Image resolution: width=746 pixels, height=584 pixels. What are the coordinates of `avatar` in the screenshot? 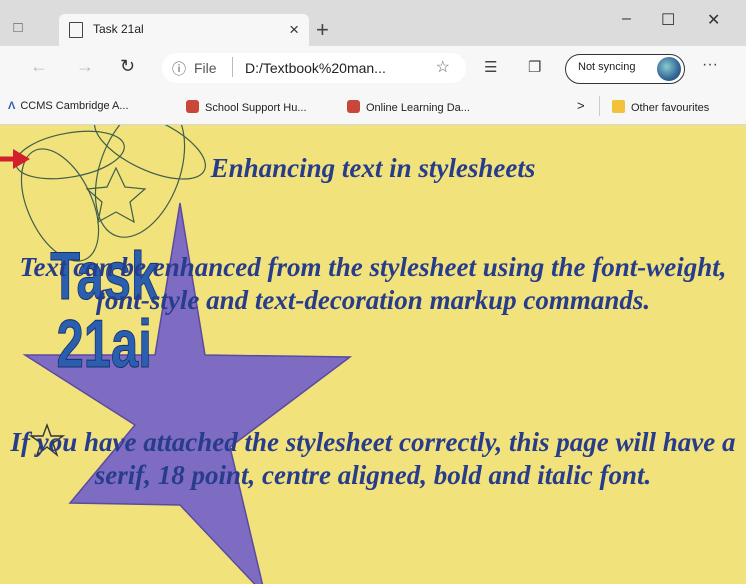 It's located at (669, 69).